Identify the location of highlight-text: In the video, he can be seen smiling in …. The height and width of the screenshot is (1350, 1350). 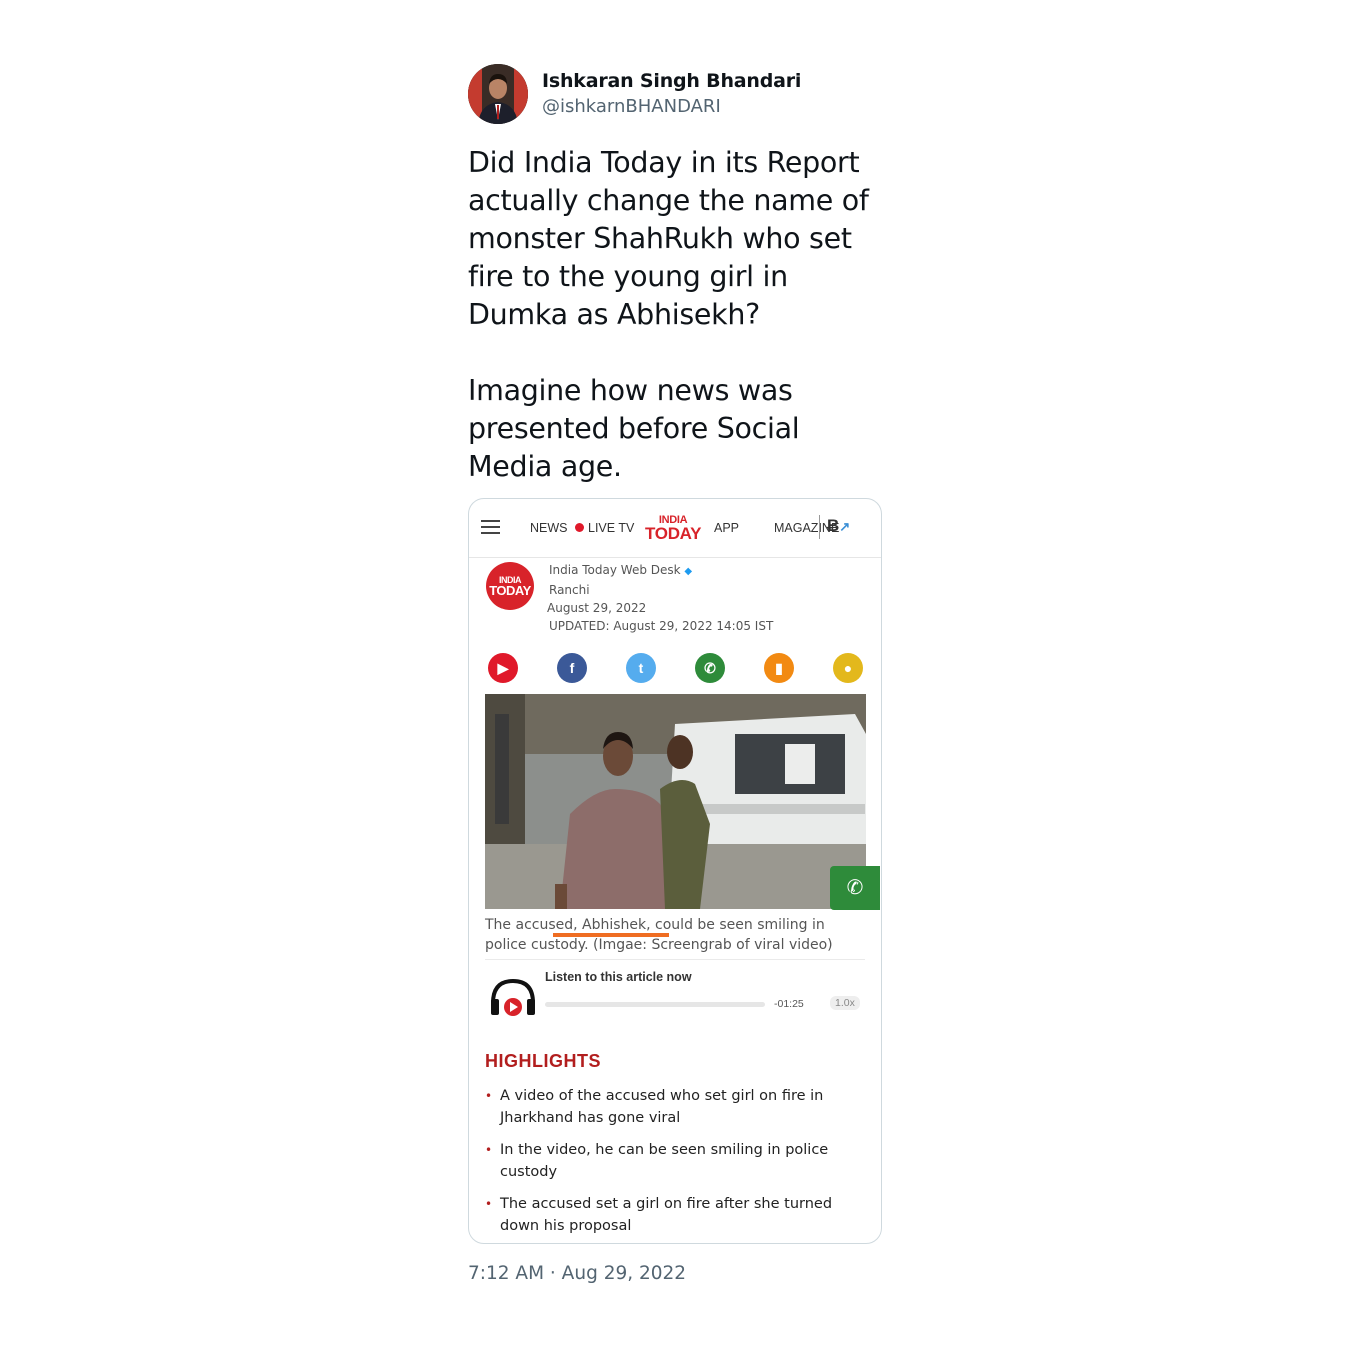
(664, 1161).